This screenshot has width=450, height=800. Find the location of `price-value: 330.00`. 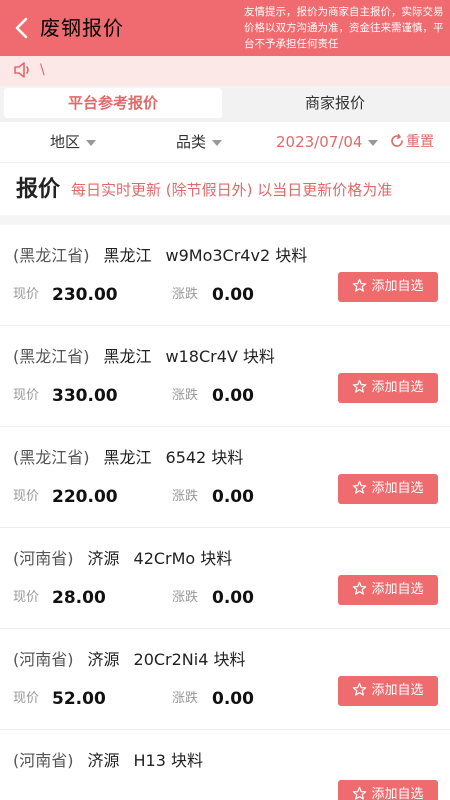

price-value: 330.00 is located at coordinates (85, 396).